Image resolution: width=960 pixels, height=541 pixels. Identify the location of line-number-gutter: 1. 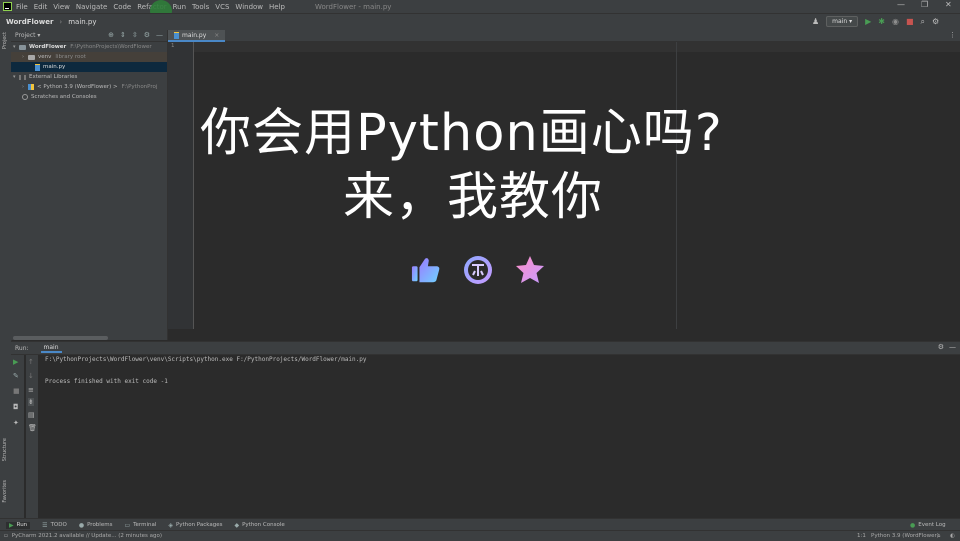
(181, 185).